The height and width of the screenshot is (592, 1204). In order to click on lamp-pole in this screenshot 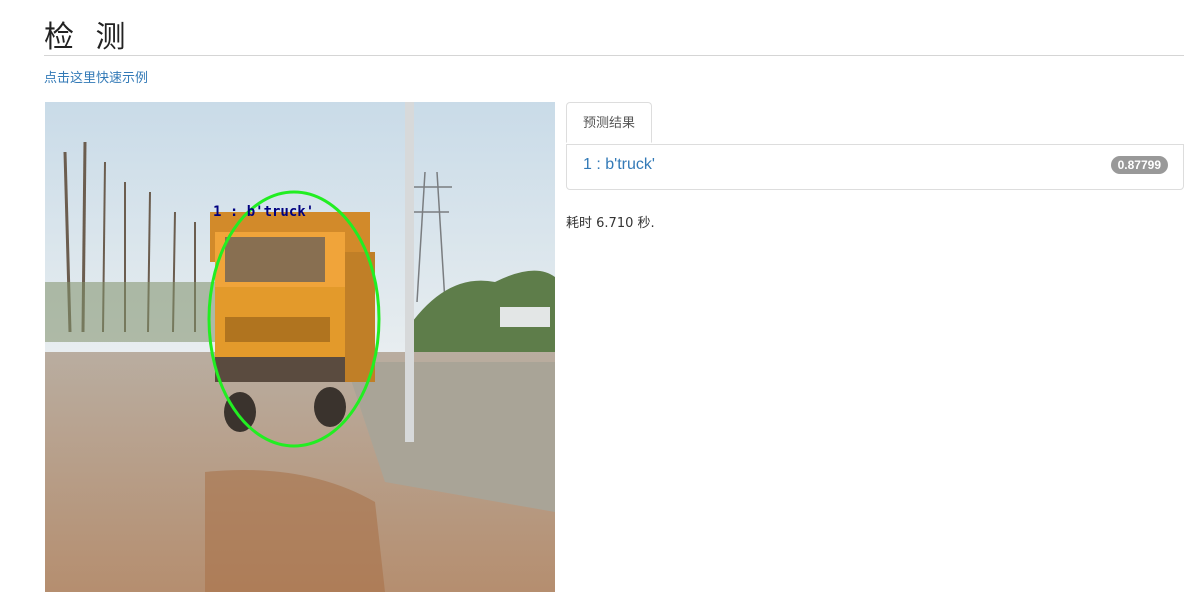, I will do `click(409, 272)`.